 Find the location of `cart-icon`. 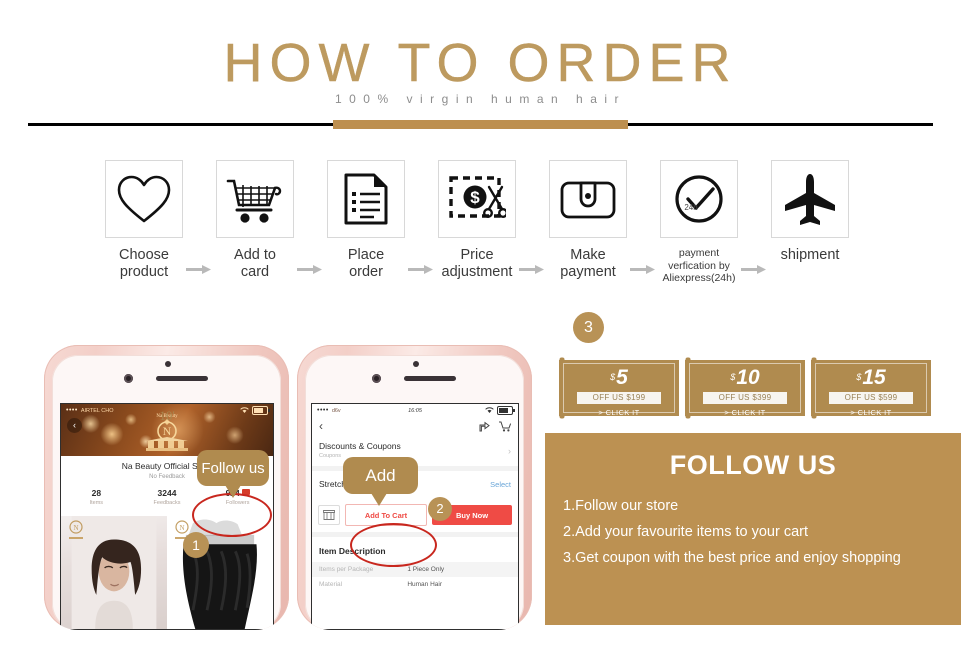

cart-icon is located at coordinates (505, 426).